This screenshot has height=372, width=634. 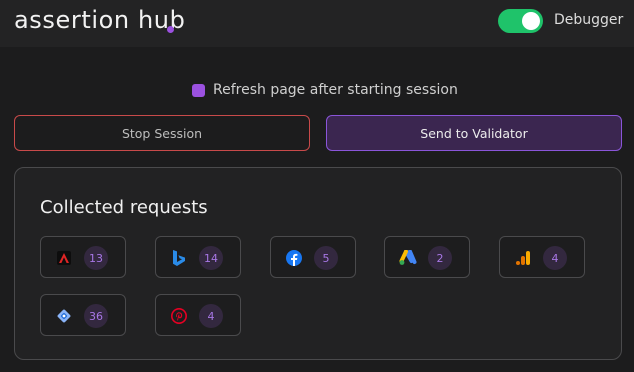 I want to click on adobe-icon, so click(x=64, y=258).